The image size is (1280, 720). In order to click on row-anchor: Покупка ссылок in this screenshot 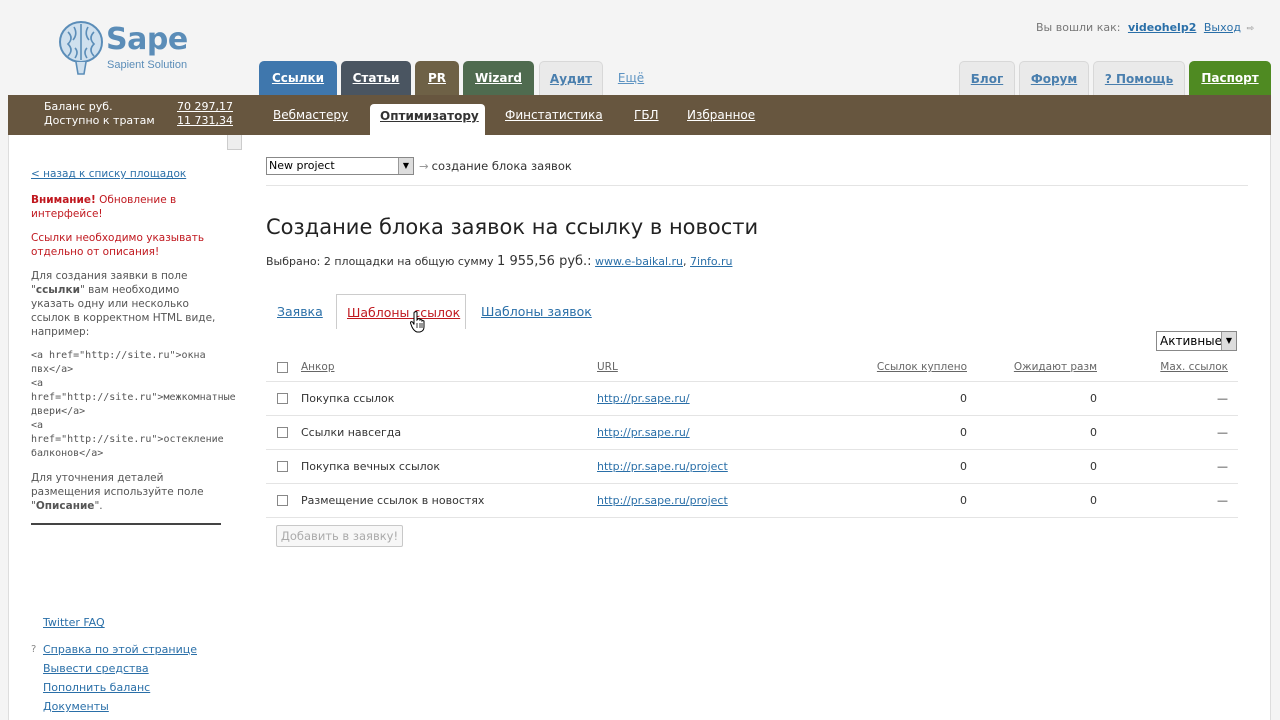, I will do `click(348, 398)`.